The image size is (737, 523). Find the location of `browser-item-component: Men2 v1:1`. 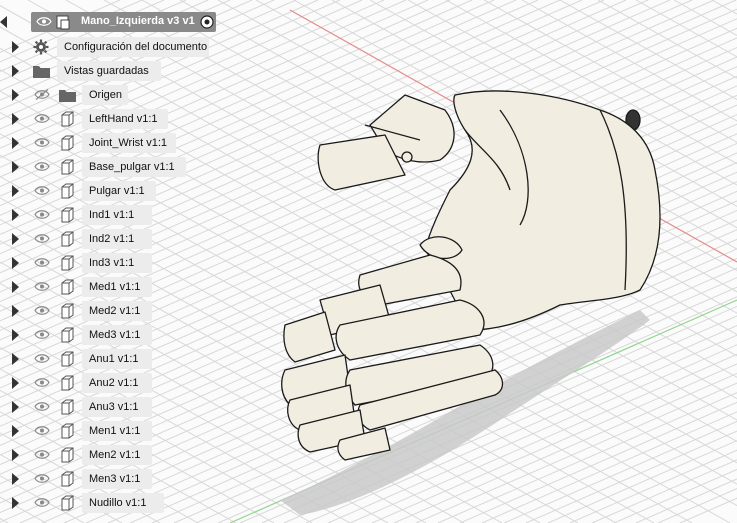

browser-item-component: Men2 v1:1 is located at coordinates (130, 455).